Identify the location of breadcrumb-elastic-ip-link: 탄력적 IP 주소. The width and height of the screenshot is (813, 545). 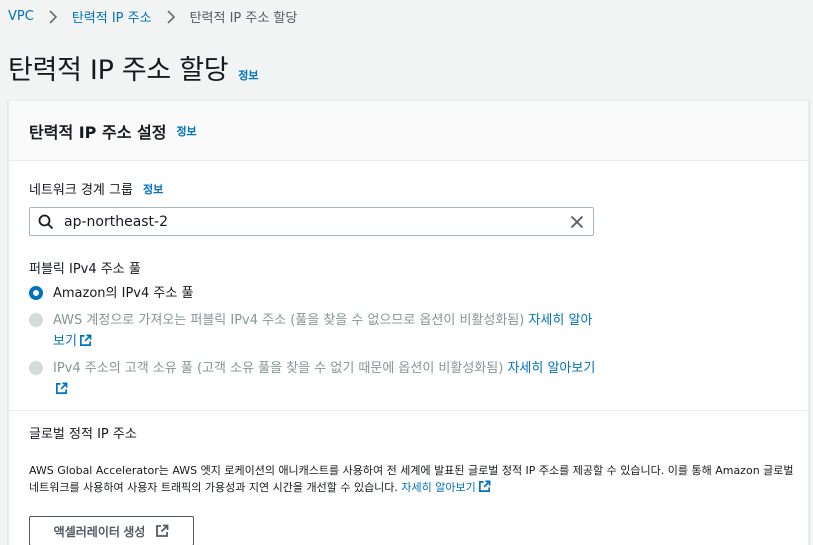
(112, 16).